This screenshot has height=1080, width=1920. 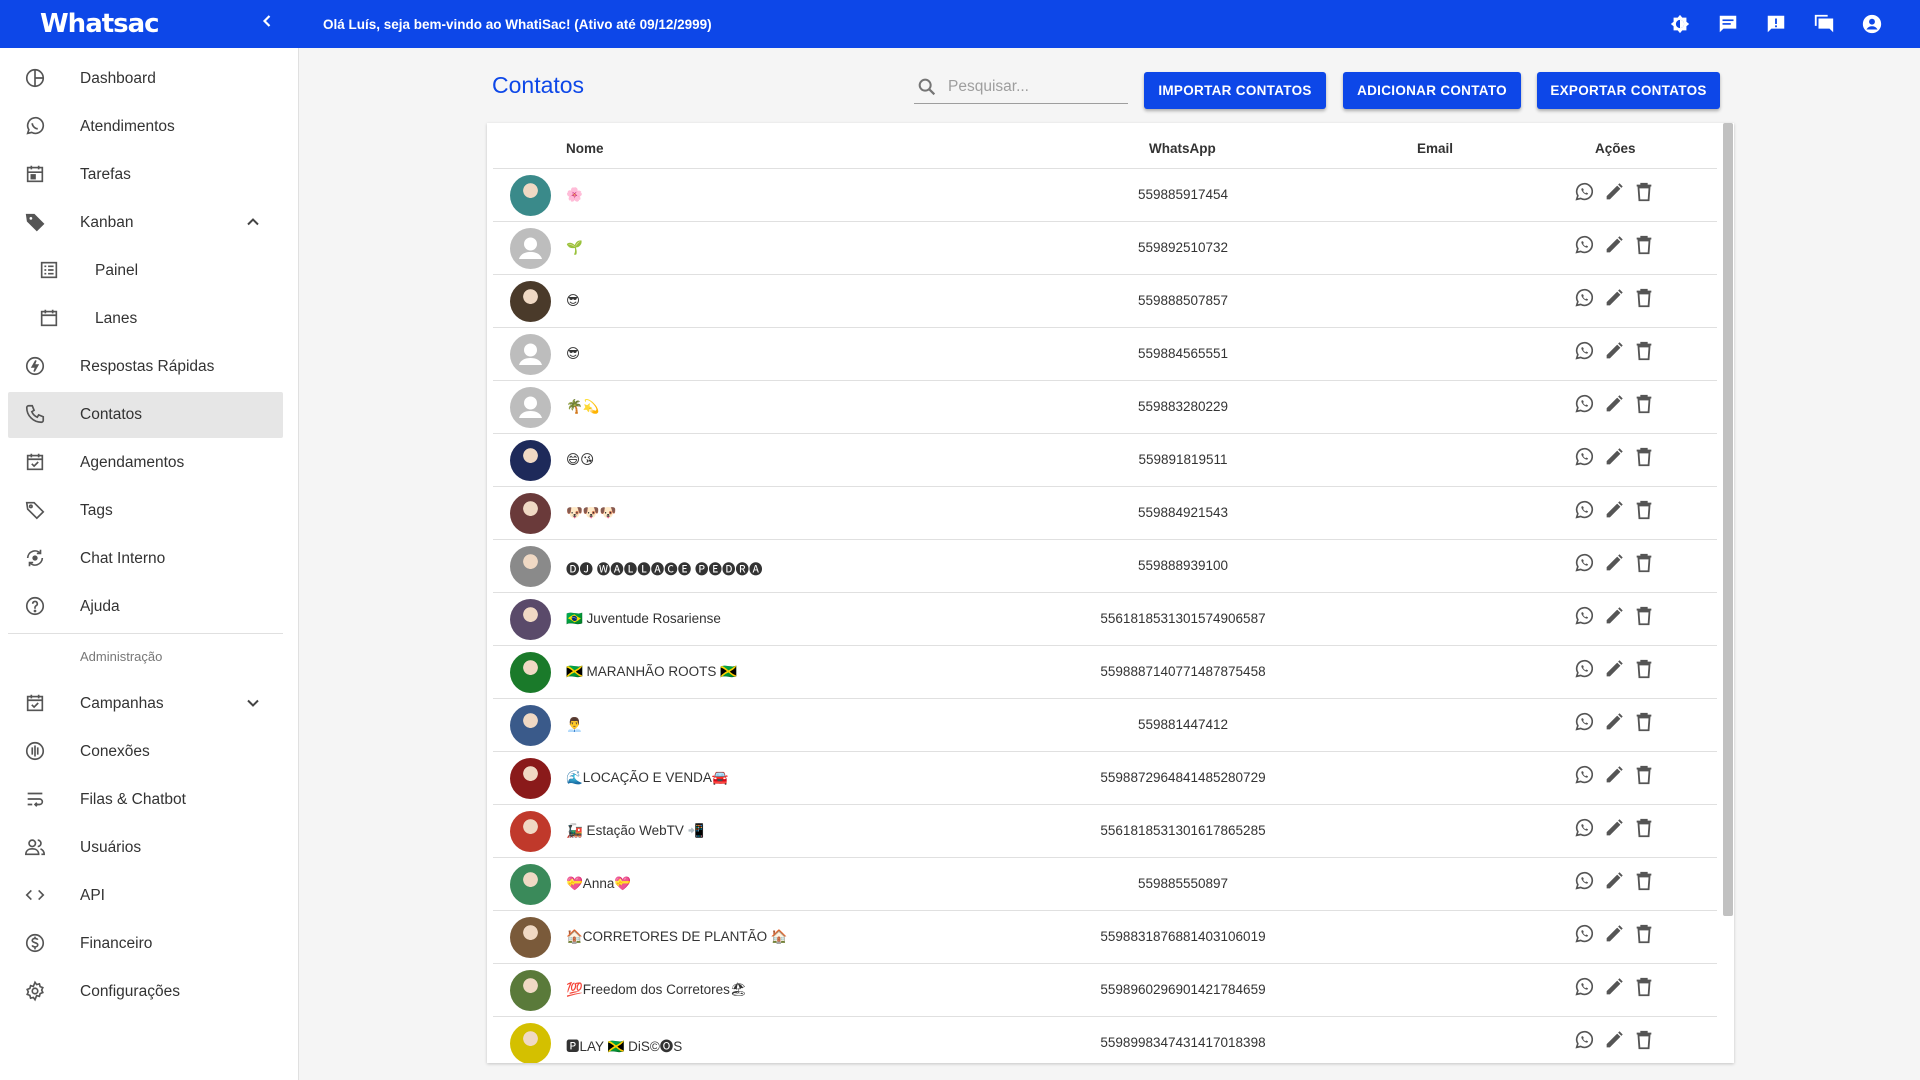 What do you see at coordinates (145, 463) in the screenshot?
I see `sidebar-item-agendamentos: Agendamentos` at bounding box center [145, 463].